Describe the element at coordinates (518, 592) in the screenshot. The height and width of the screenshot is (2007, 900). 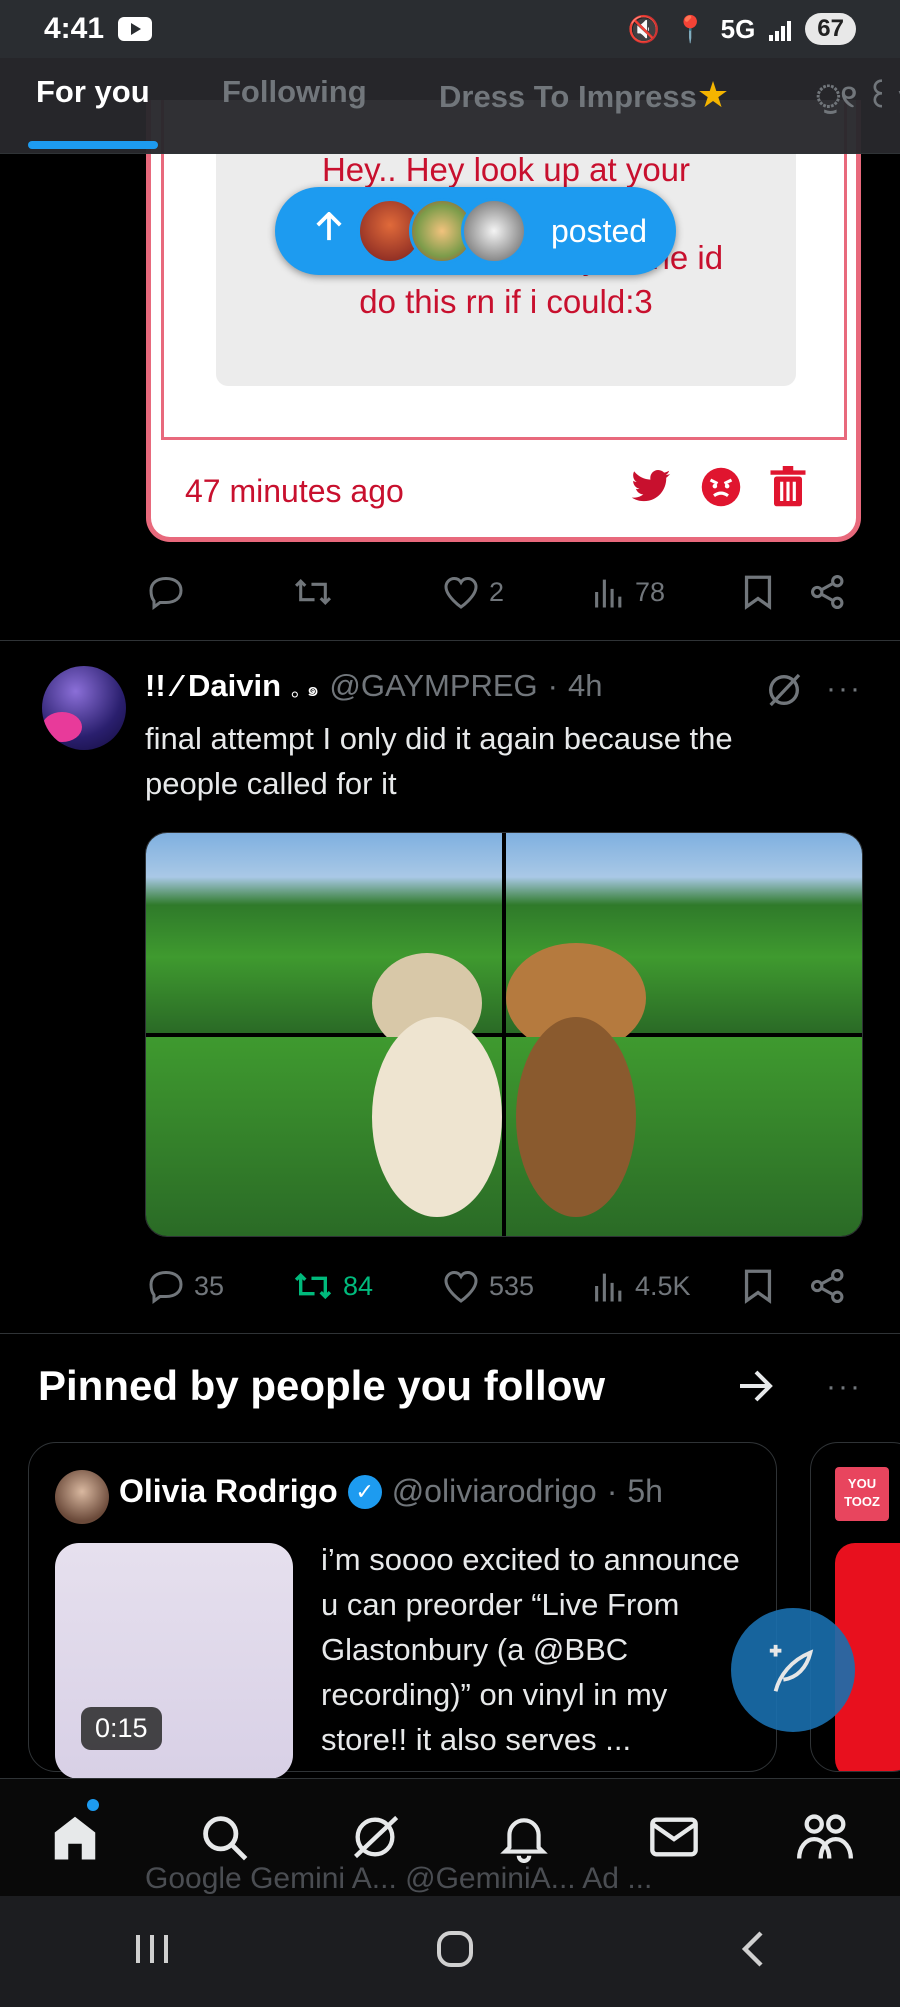
I see `like-button: 2` at that location.